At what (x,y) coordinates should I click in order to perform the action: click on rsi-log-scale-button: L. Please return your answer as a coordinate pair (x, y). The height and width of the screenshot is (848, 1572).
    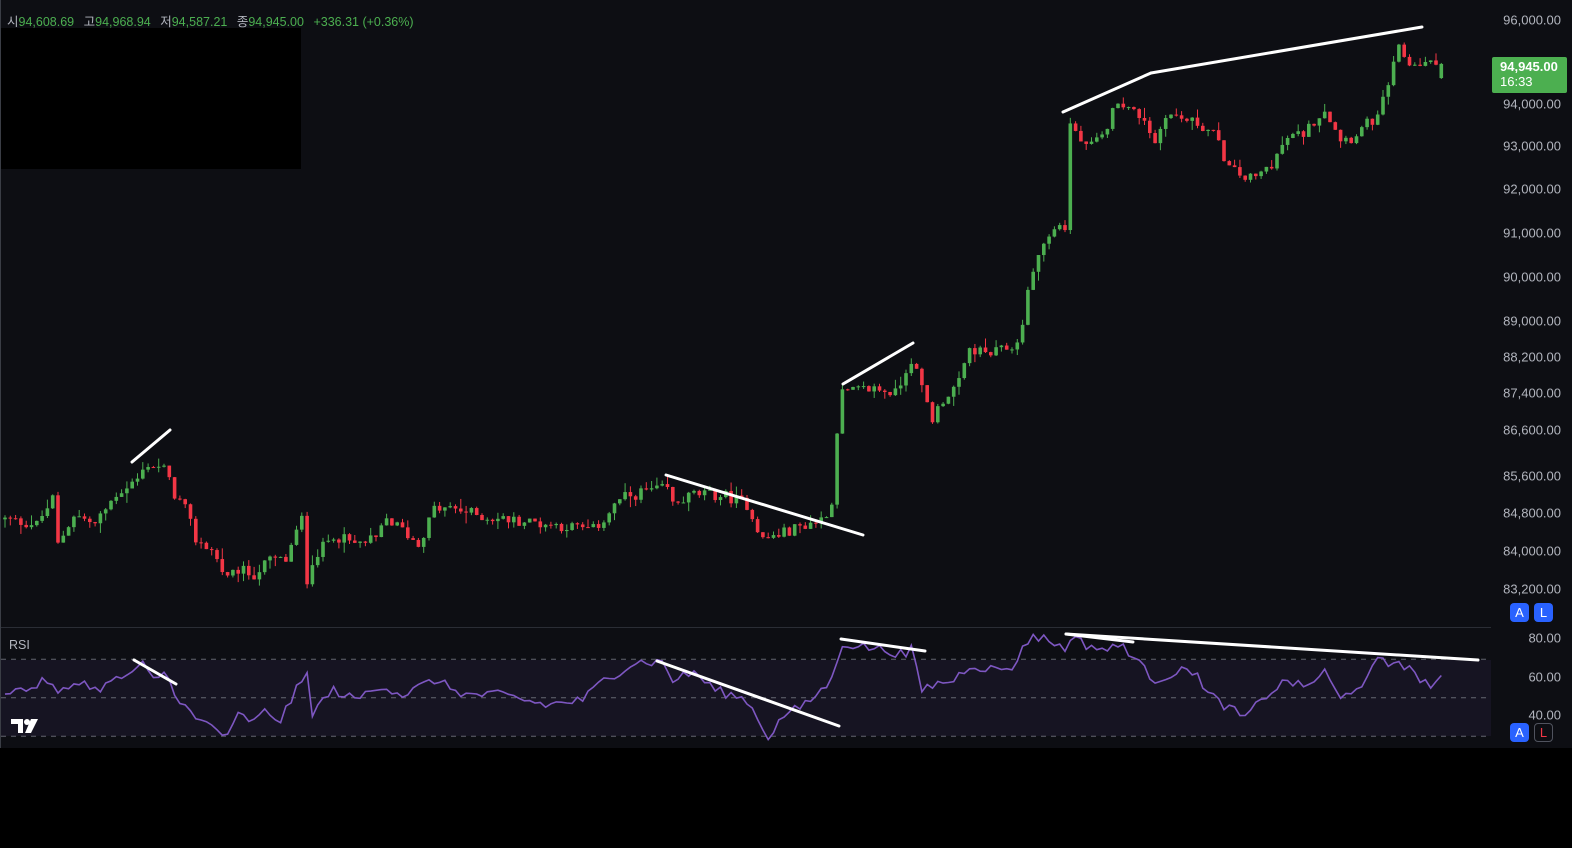
    Looking at the image, I should click on (1543, 732).